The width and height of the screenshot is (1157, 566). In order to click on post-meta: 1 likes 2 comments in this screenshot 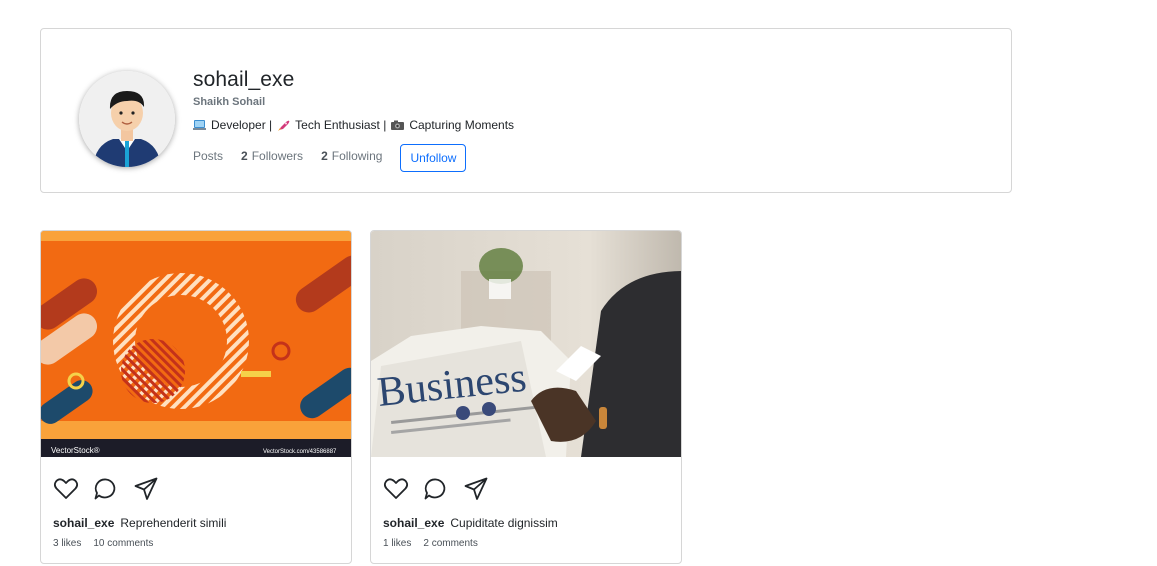, I will do `click(430, 543)`.